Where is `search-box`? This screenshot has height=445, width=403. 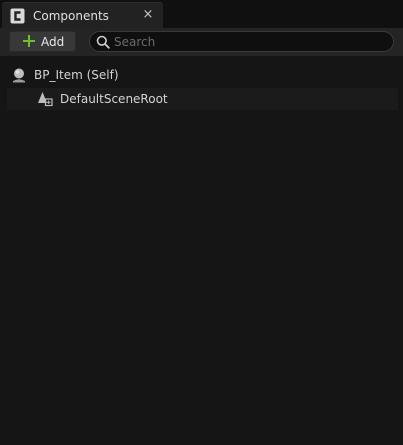
search-box is located at coordinates (241, 41).